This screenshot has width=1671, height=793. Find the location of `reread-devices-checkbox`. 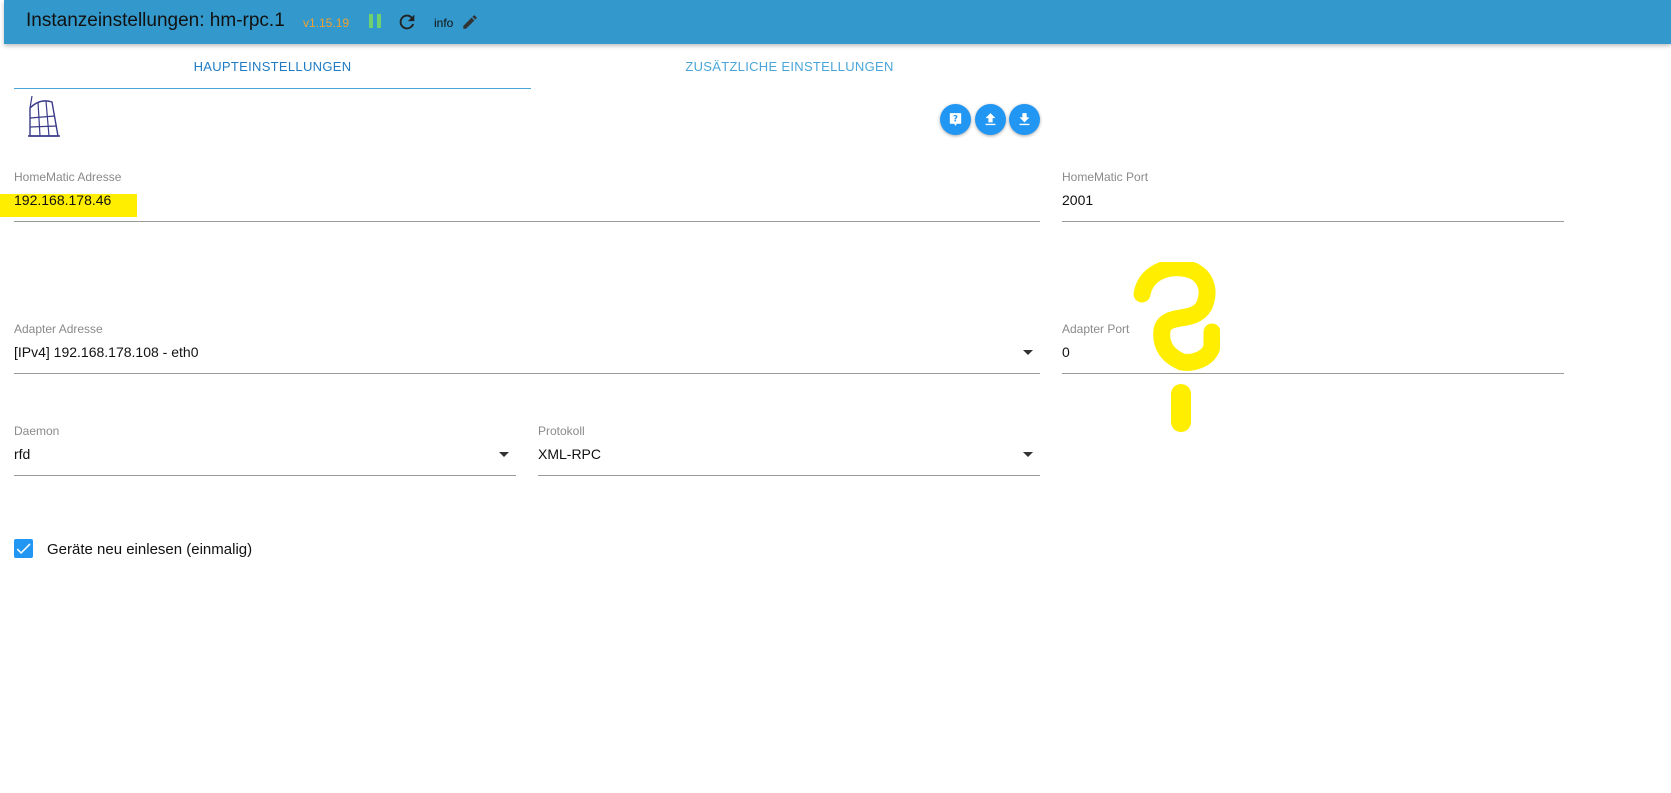

reread-devices-checkbox is located at coordinates (23, 548).